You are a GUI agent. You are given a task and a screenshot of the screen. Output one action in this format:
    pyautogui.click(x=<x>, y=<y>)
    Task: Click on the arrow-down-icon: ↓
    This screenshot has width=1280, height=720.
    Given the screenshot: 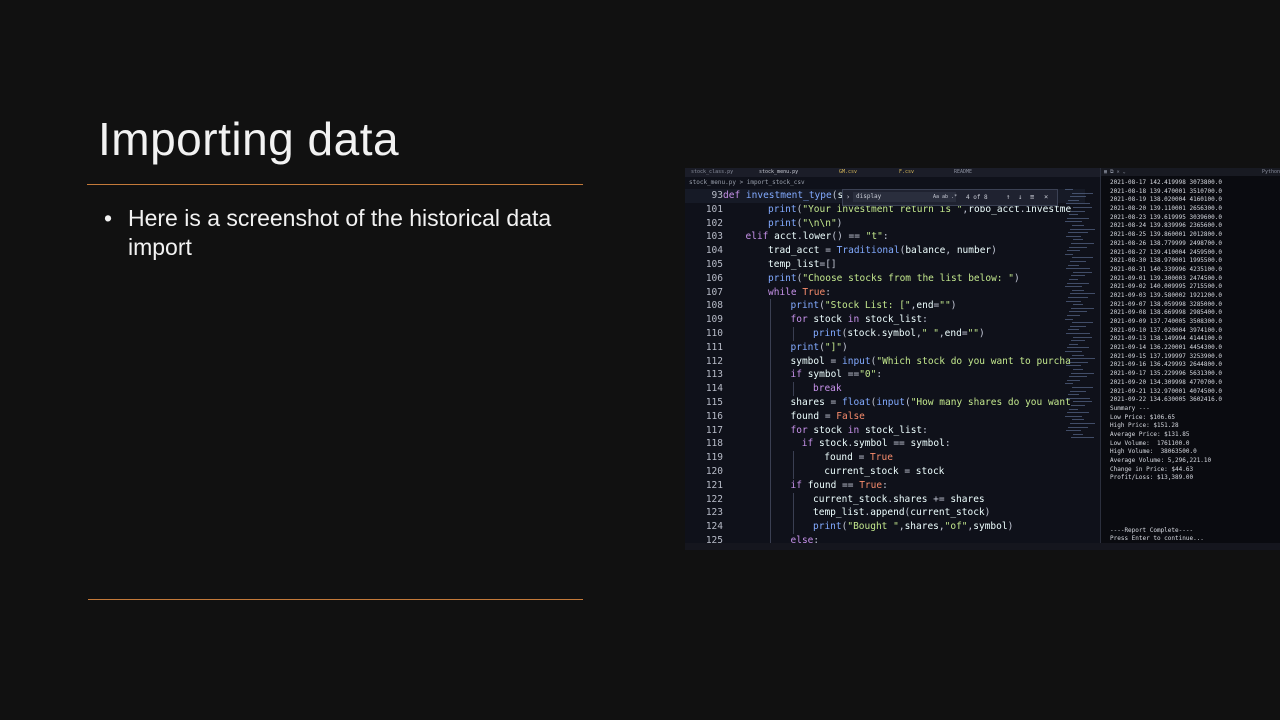 What is the action you would take?
    pyautogui.click(x=1020, y=197)
    